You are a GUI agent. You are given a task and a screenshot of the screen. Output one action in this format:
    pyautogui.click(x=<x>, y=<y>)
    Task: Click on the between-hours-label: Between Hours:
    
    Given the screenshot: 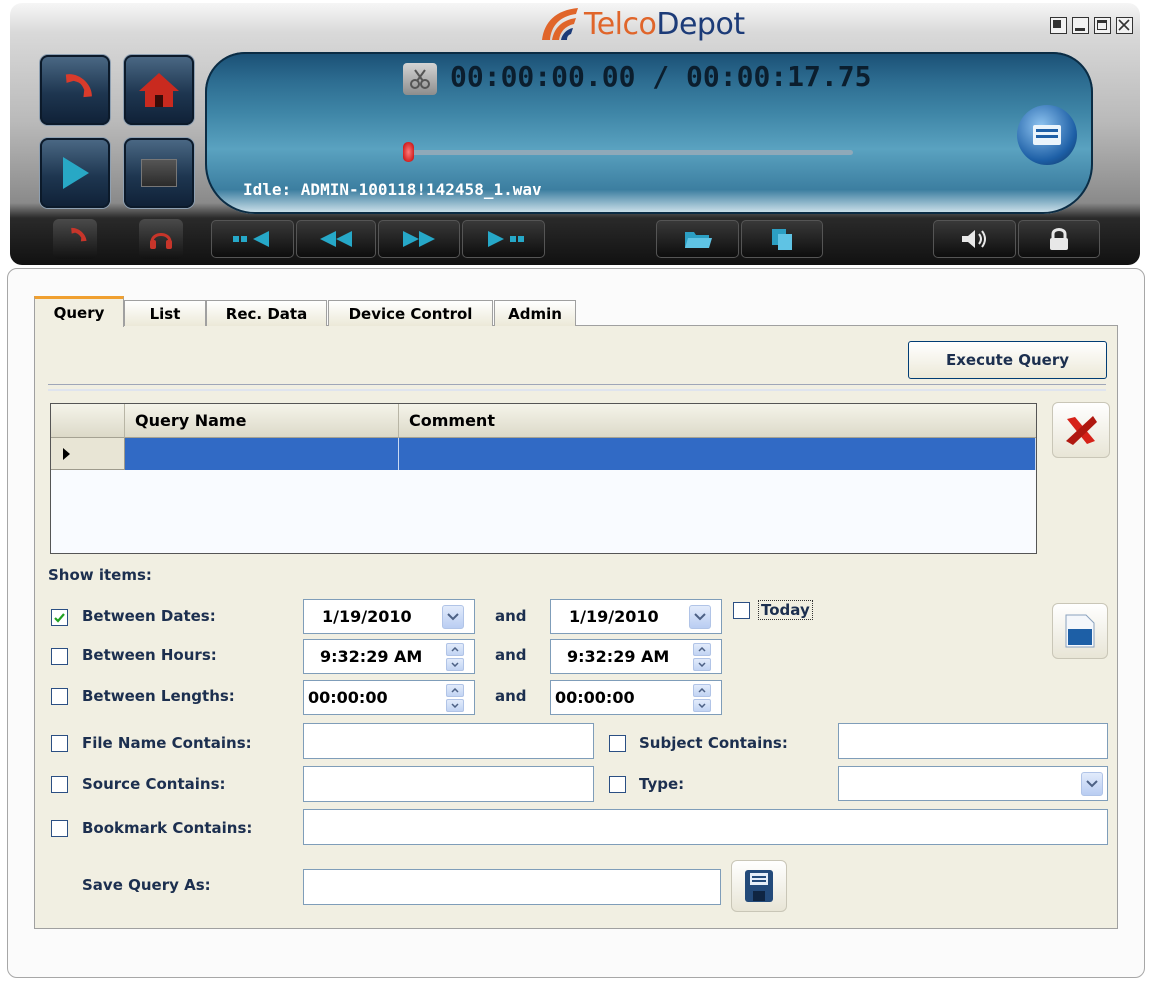 What is the action you would take?
    pyautogui.click(x=149, y=655)
    